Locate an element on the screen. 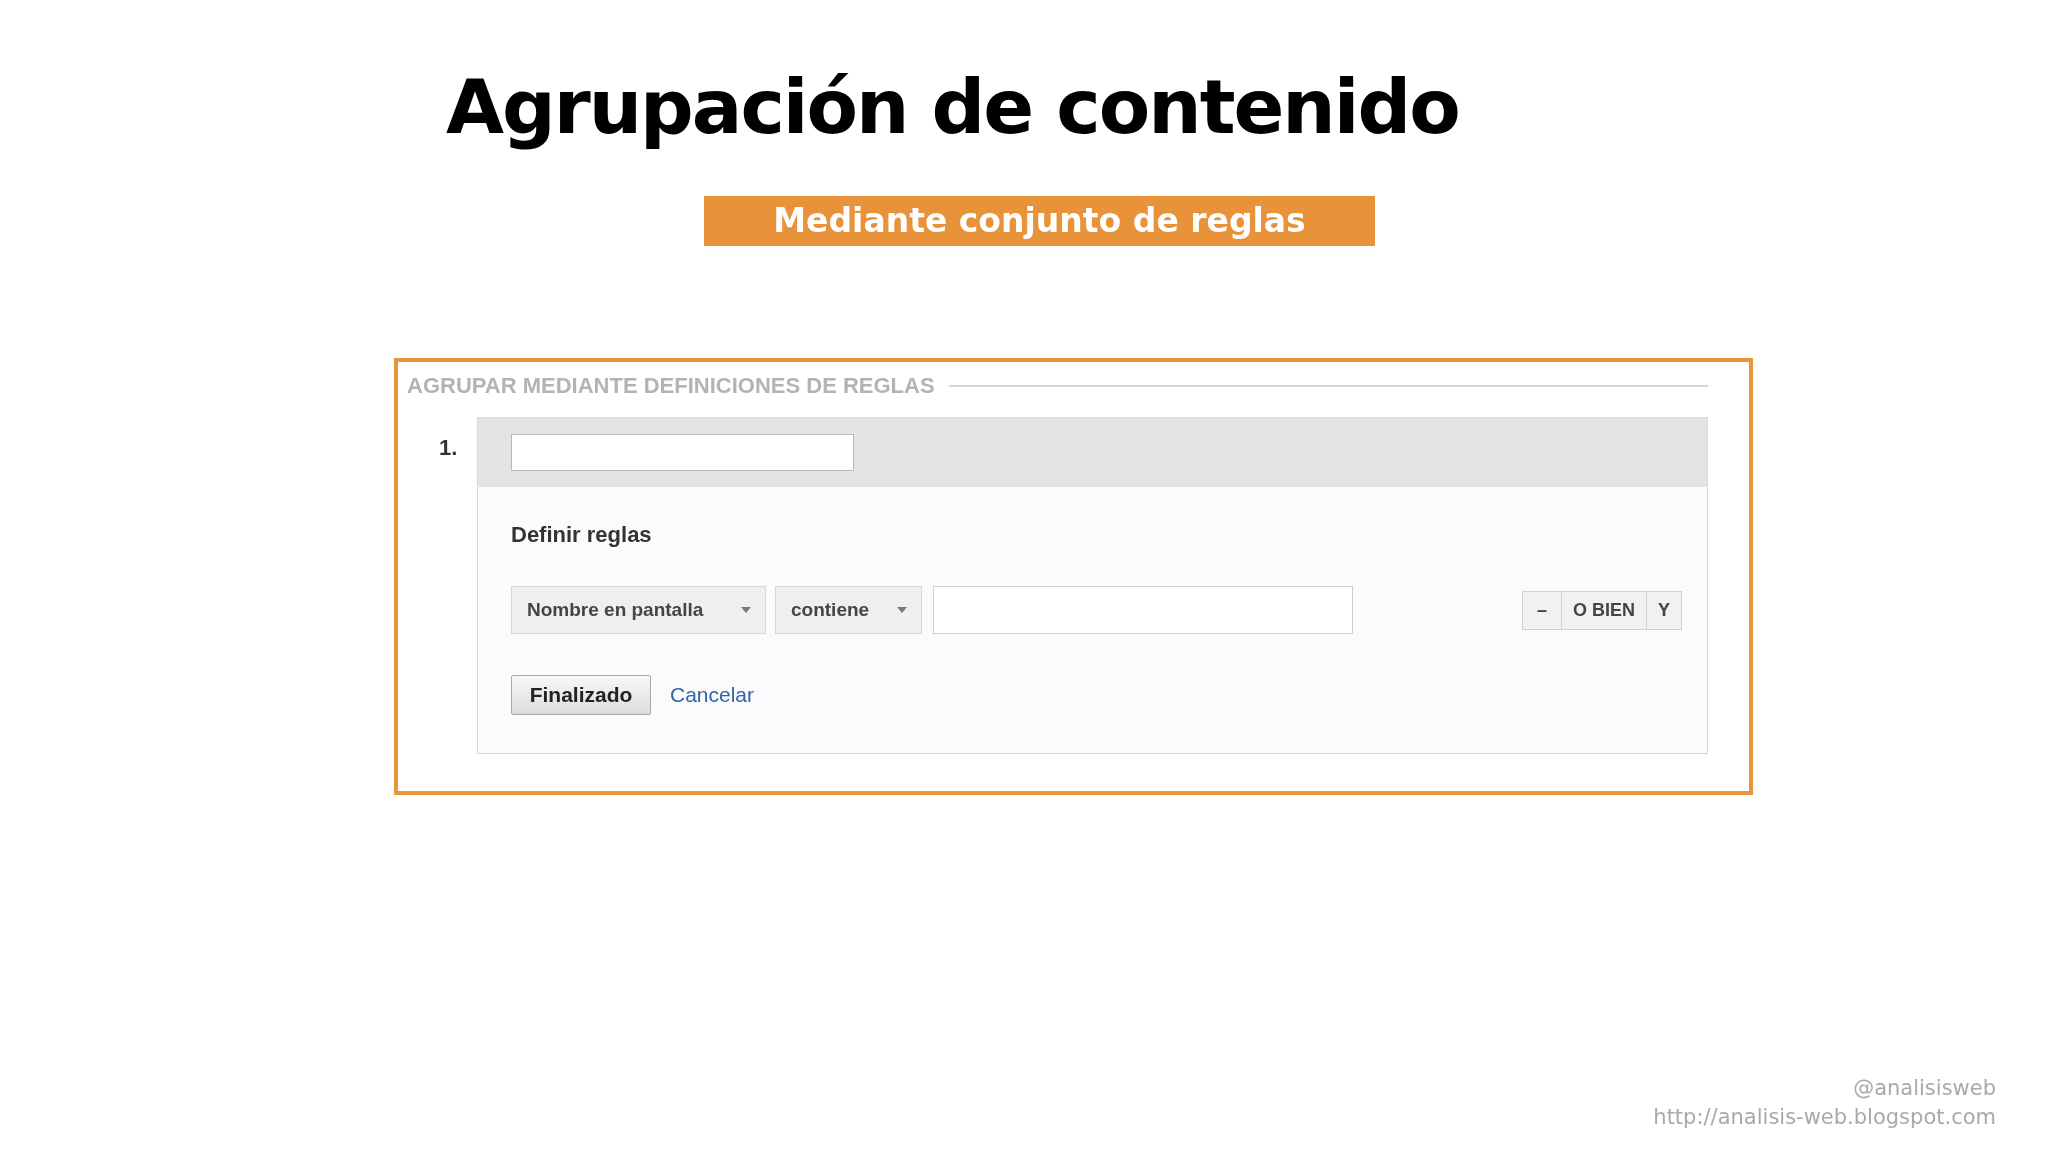  rule-logic-button: O BIEN is located at coordinates (1603, 610).